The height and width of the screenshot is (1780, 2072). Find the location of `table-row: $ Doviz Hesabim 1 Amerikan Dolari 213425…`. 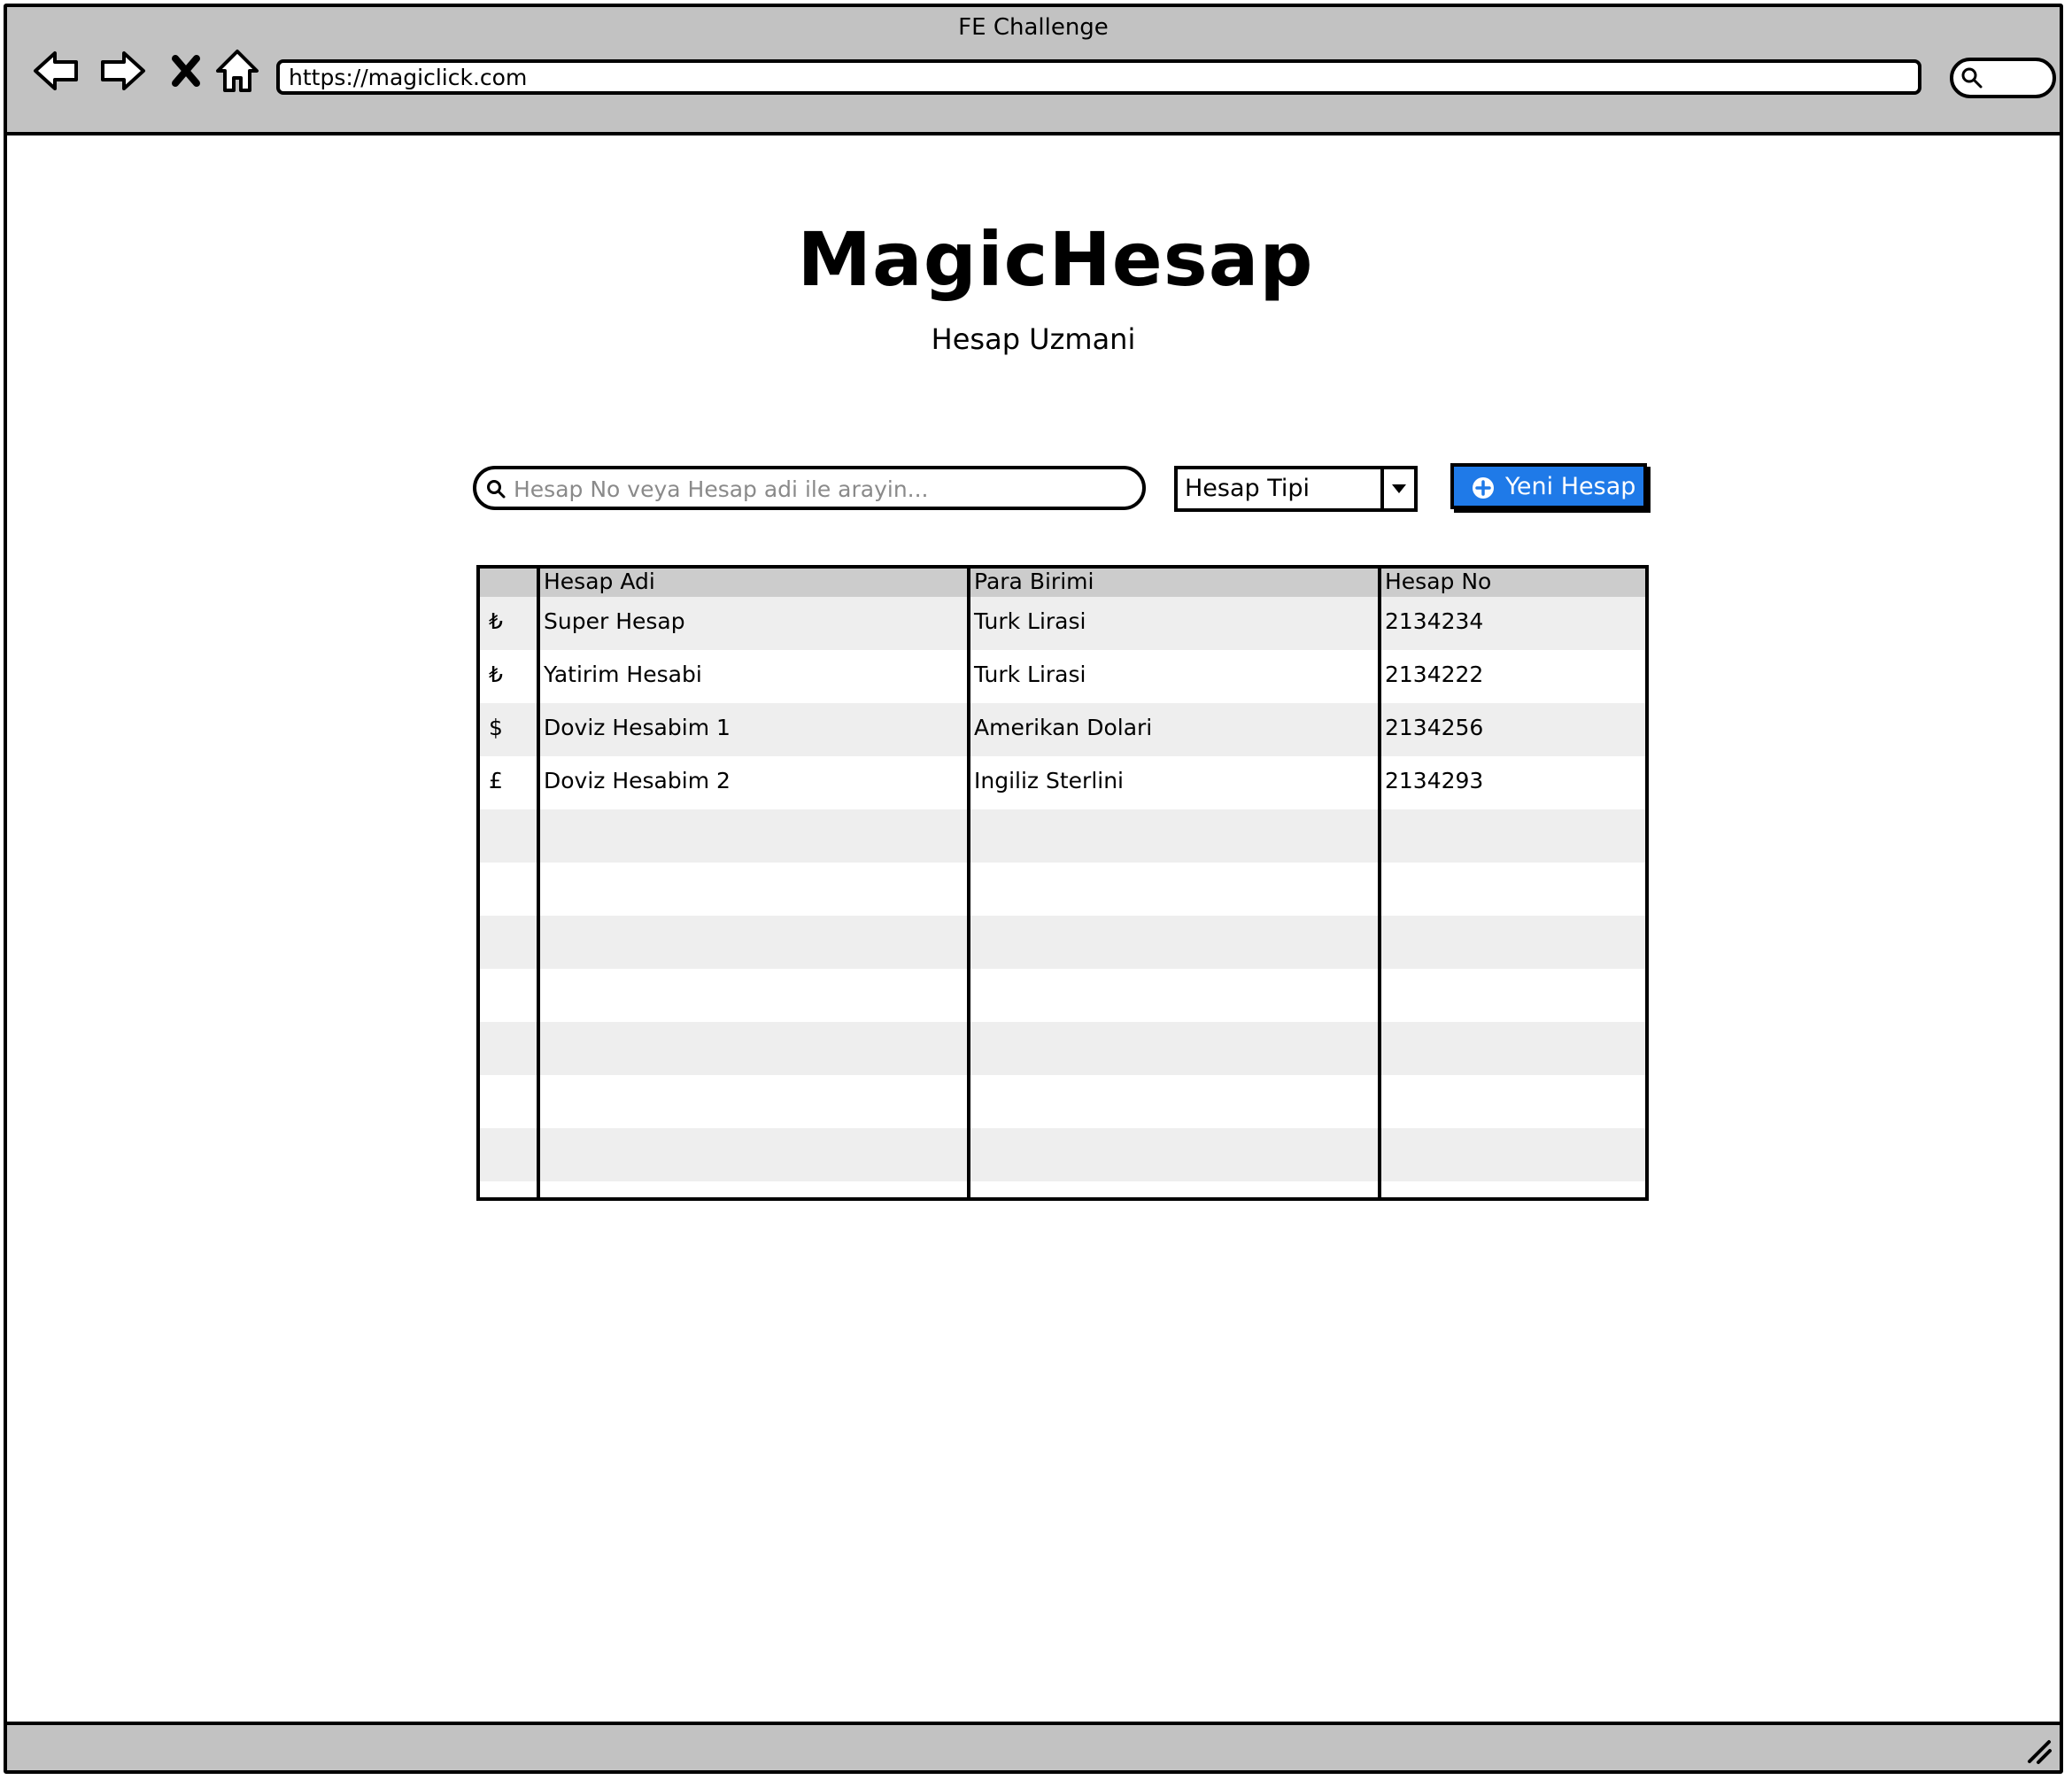

table-row: $ Doviz Hesabim 1 Amerikan Dolari 213425… is located at coordinates (1062, 729).